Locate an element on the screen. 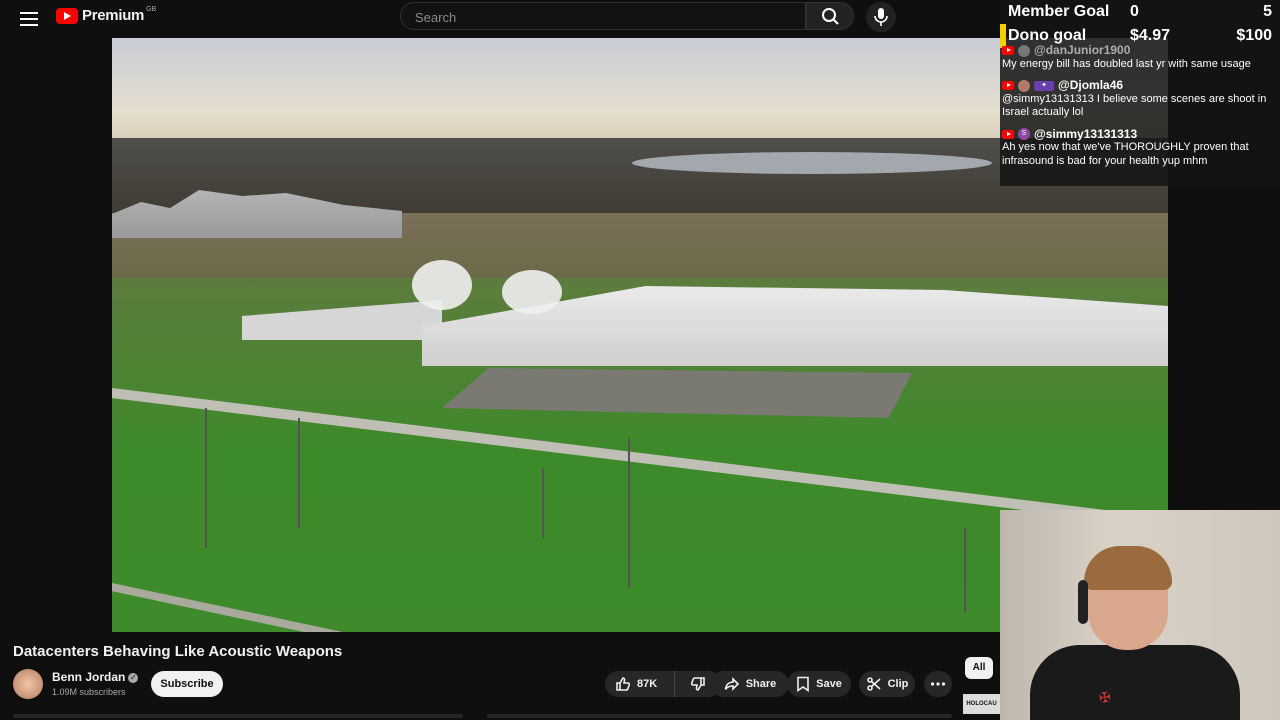  filter-chip-all: All is located at coordinates (979, 668).